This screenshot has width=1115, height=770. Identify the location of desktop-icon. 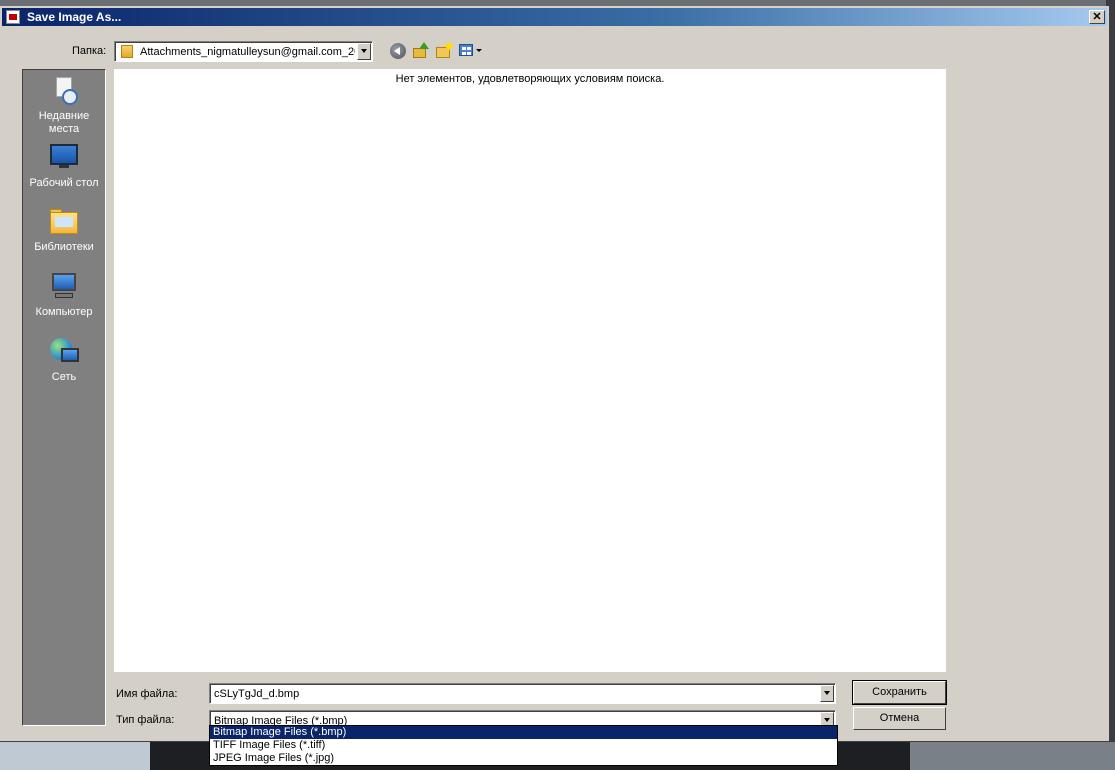
(64, 158).